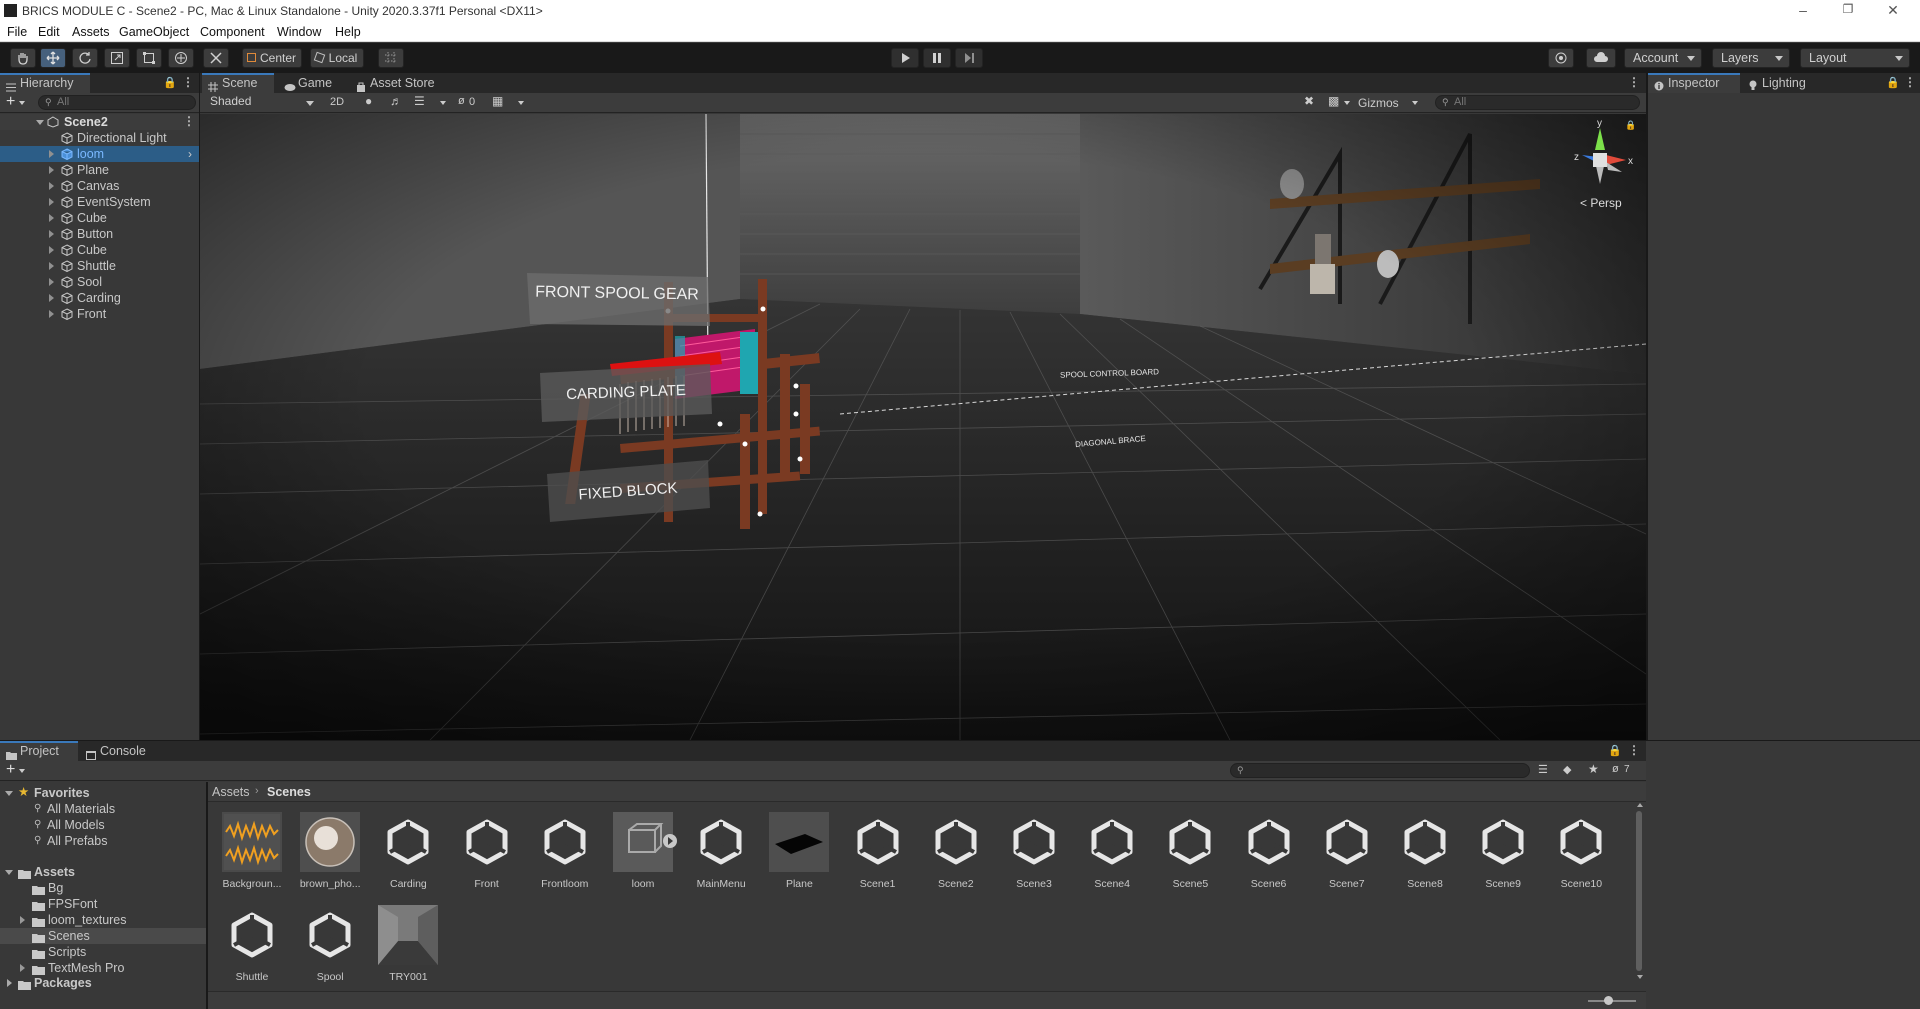 This screenshot has height=1009, width=1920. Describe the element at coordinates (1848, 11) in the screenshot. I see `restore-button: ❐` at that location.